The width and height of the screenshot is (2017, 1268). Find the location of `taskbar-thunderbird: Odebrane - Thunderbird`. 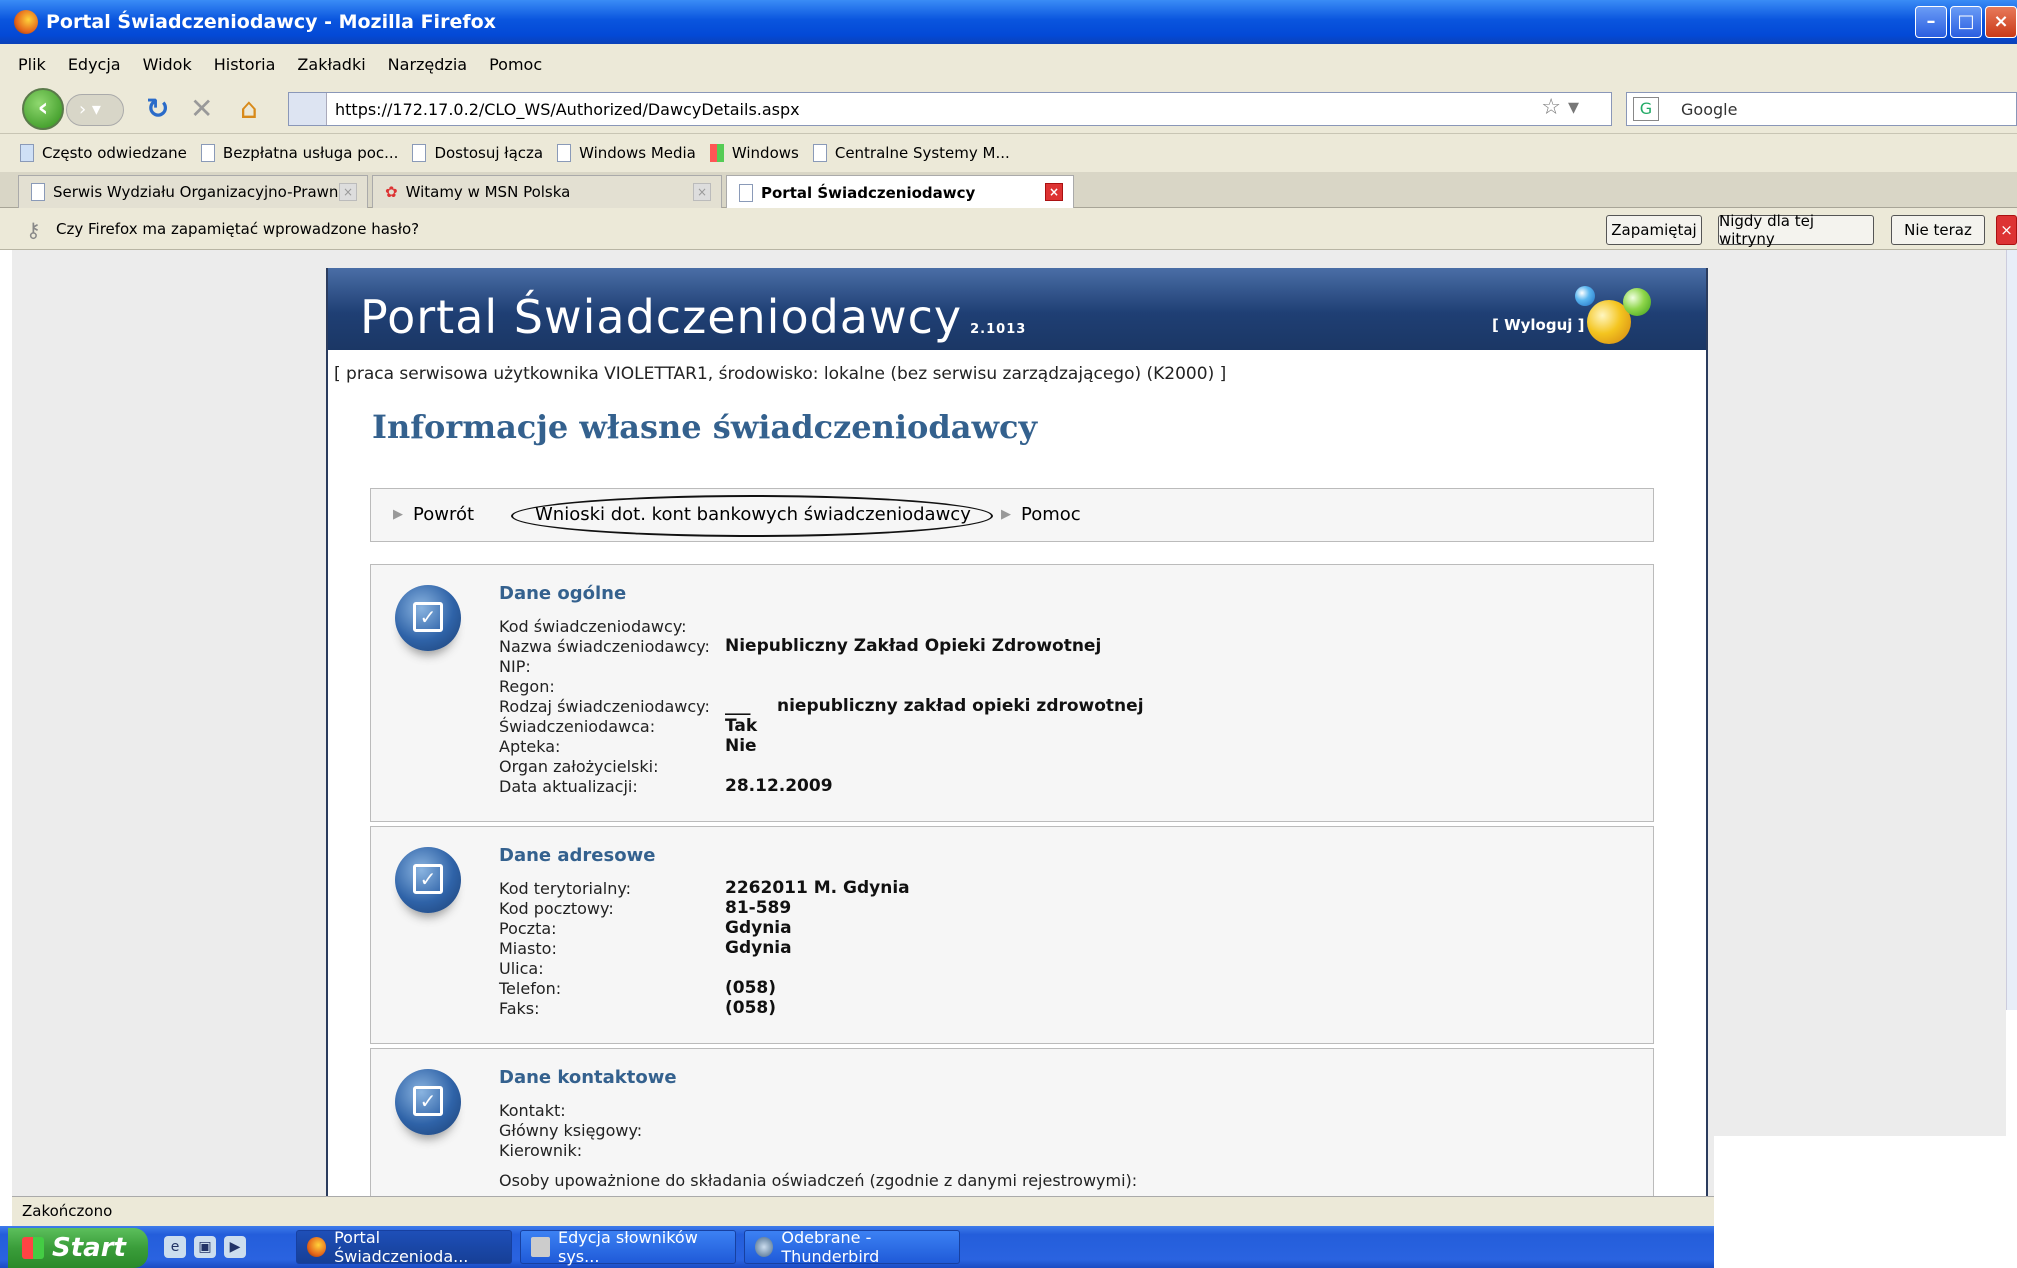

taskbar-thunderbird: Odebrane - Thunderbird is located at coordinates (852, 1247).